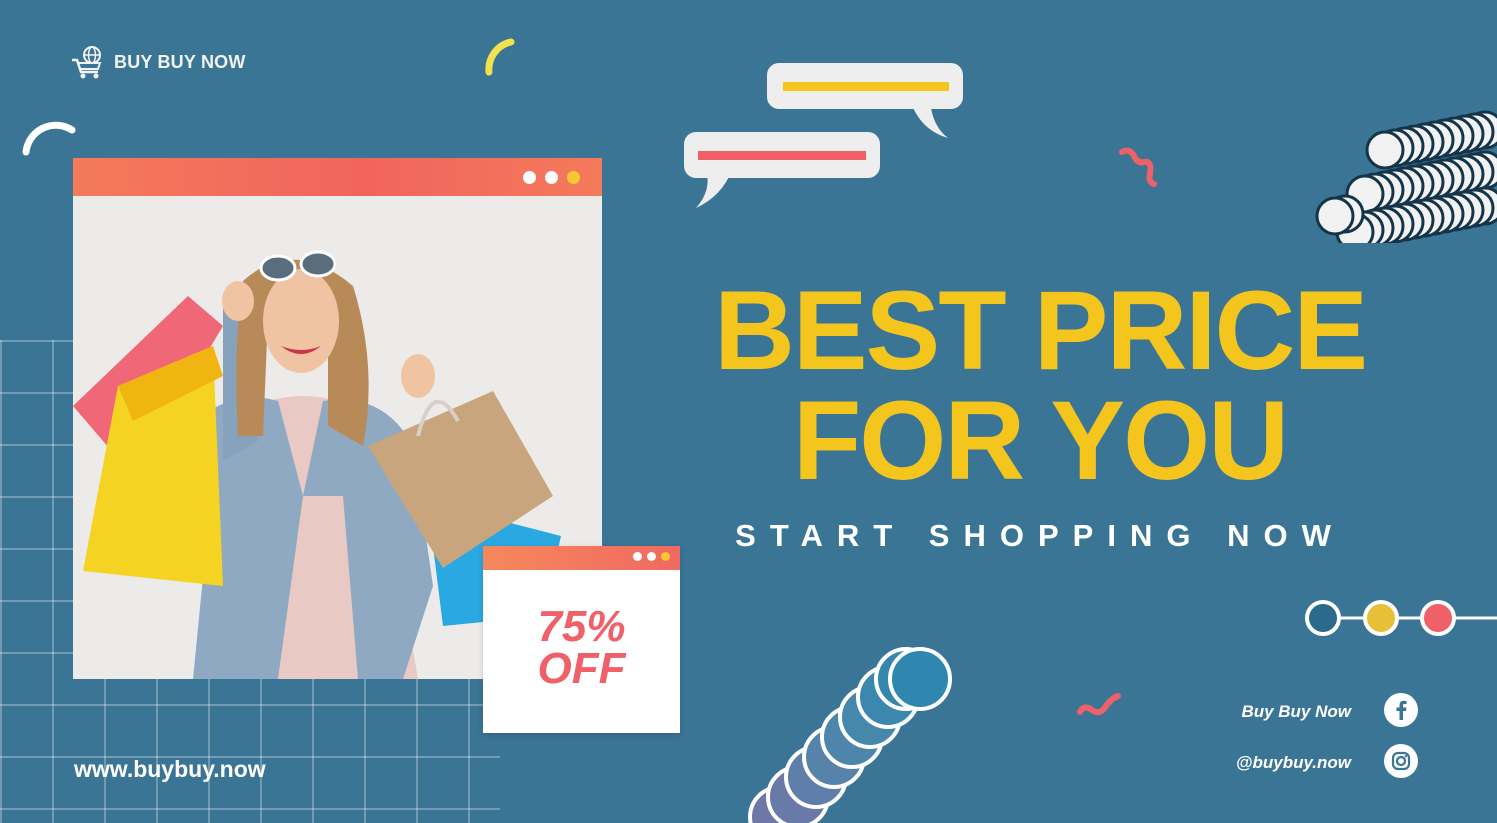 The width and height of the screenshot is (1497, 823). I want to click on discount-percent: 75%, so click(581, 626).